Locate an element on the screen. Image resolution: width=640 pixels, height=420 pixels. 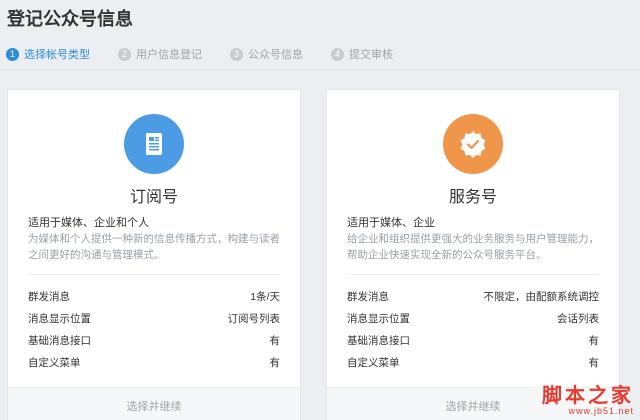
feature-value: 不限定，由配额系统调控 is located at coordinates (541, 297).